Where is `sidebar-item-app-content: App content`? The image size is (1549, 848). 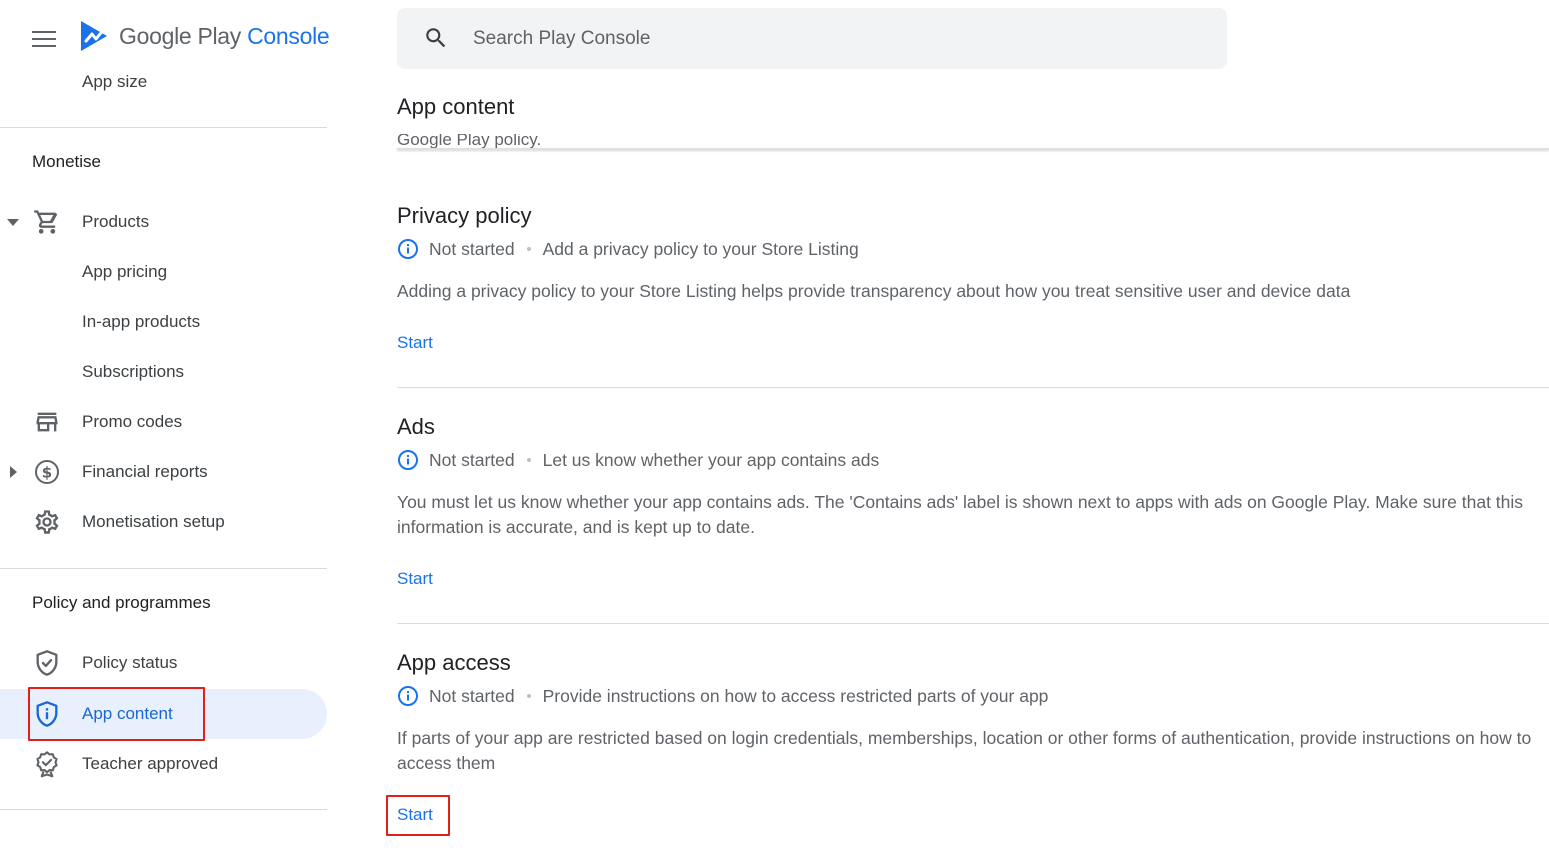 sidebar-item-app-content: App content is located at coordinates (163, 714).